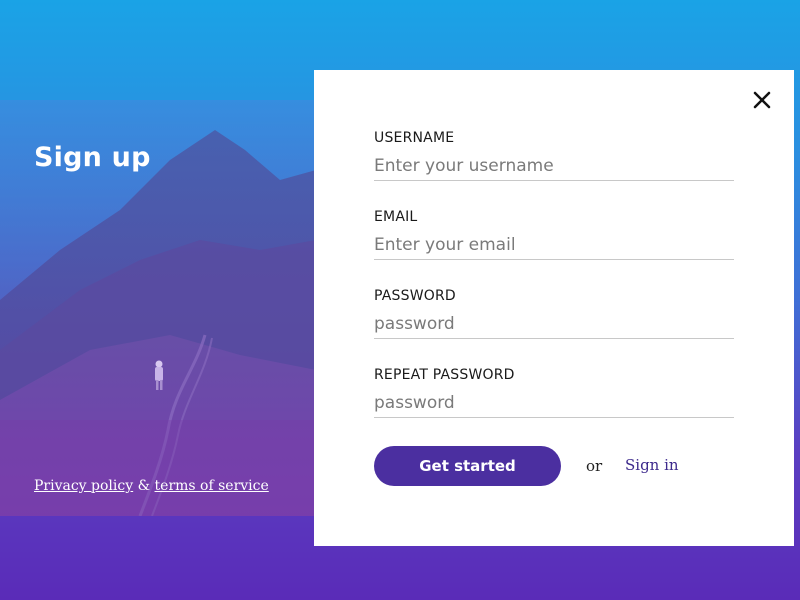  Describe the element at coordinates (444, 375) in the screenshot. I see `repeat-password-label: REPEAT PASSWORD` at that location.